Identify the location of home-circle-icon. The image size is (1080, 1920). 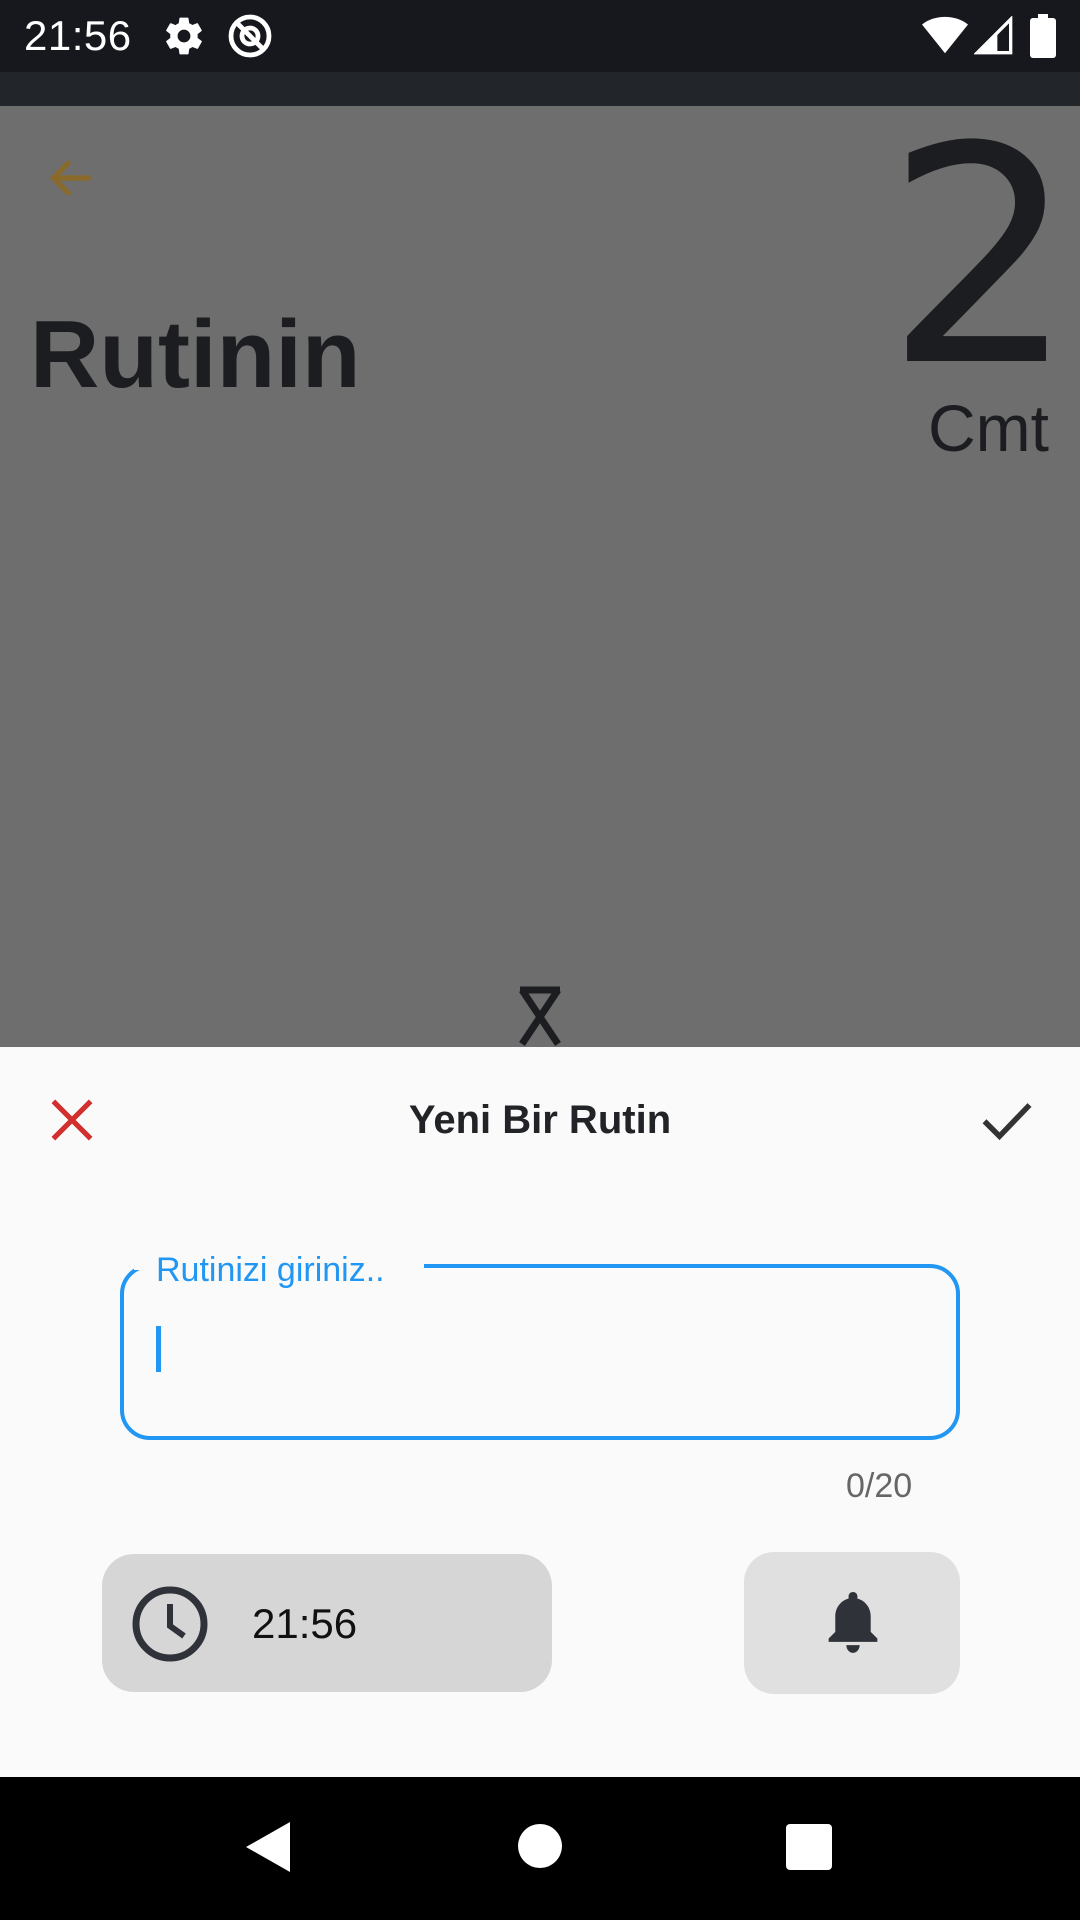
(540, 1846).